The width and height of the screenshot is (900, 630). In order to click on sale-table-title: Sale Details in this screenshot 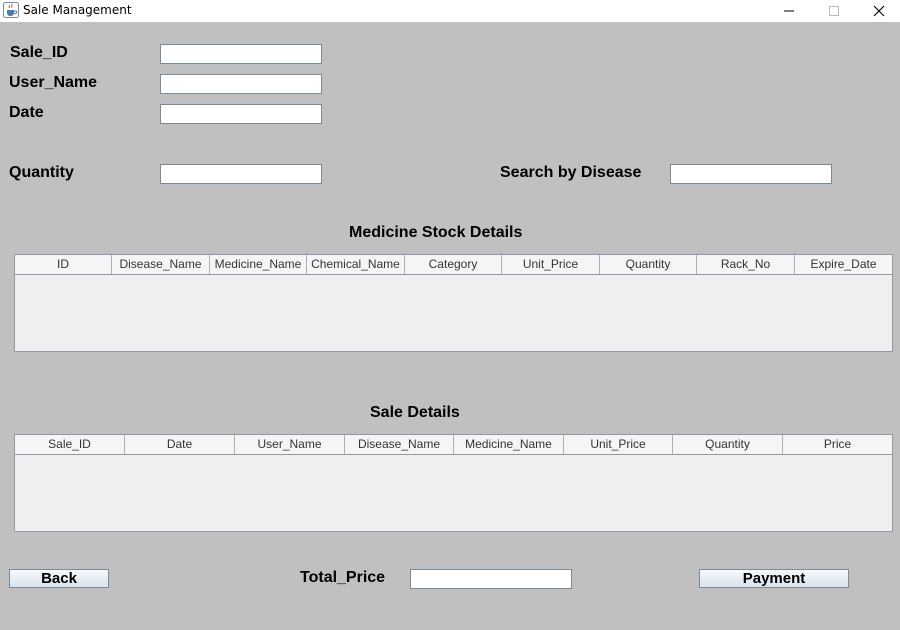, I will do `click(415, 412)`.